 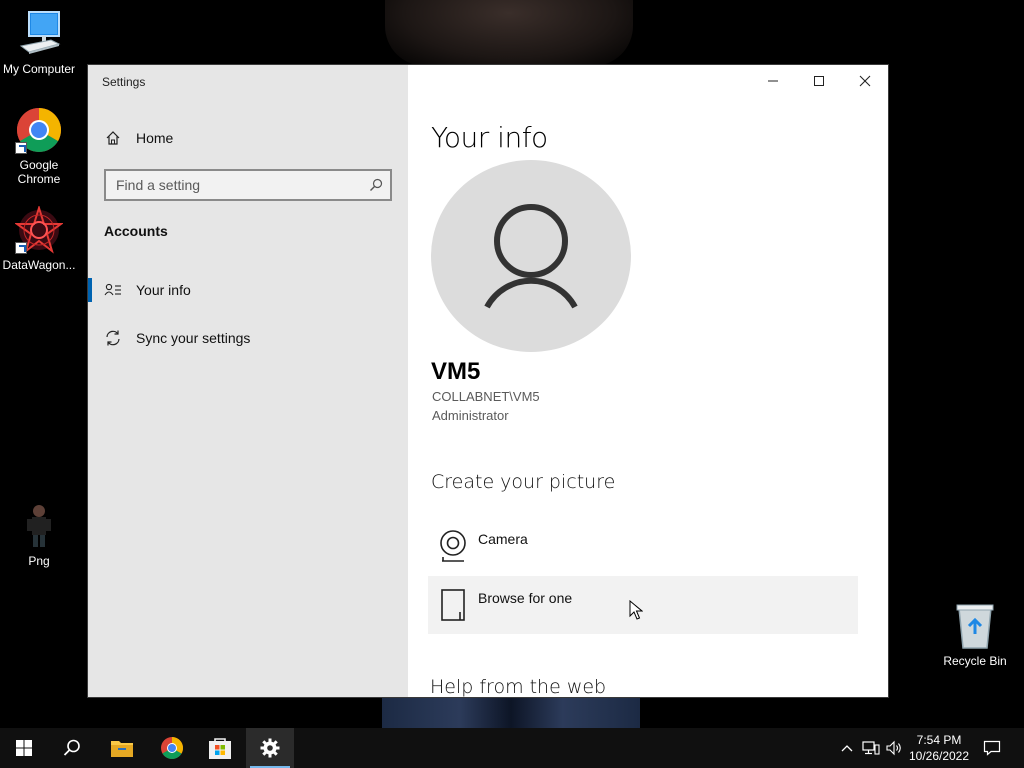 What do you see at coordinates (511, 712) in the screenshot?
I see `wallpaper-figure-legs` at bounding box center [511, 712].